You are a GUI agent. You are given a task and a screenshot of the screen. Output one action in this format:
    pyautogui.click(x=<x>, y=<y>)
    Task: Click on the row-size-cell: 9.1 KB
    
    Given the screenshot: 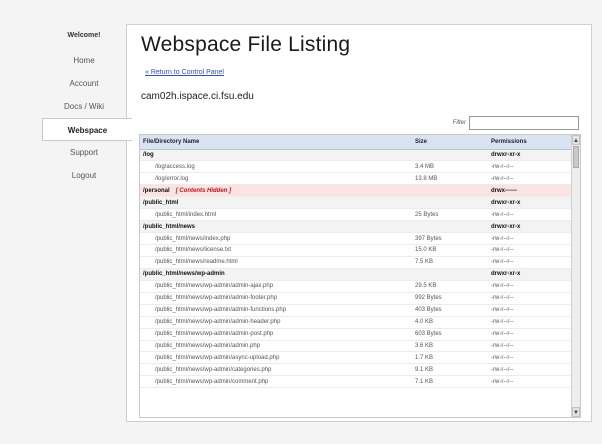 What is the action you would take?
    pyautogui.click(x=450, y=370)
    